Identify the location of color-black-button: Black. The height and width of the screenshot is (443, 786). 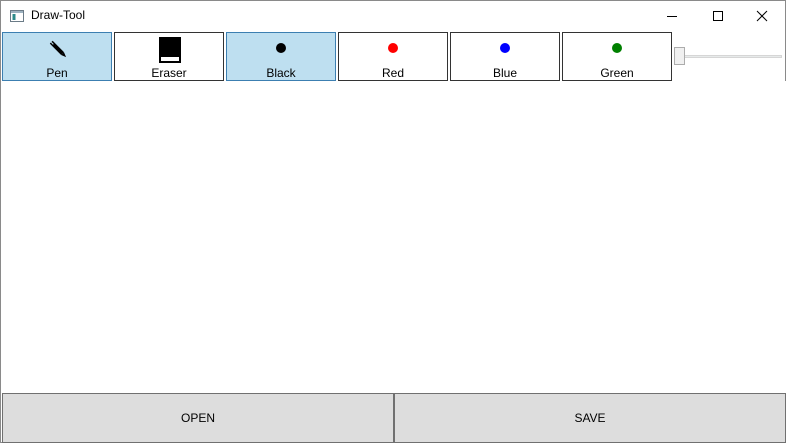
(281, 56).